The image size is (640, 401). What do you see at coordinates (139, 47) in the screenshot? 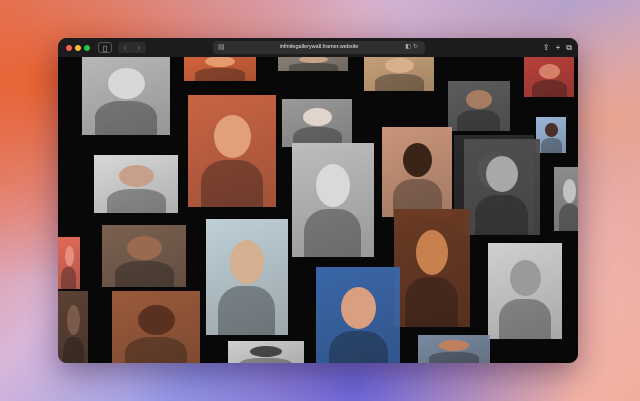
I see `chevron-right-icon: ›` at bounding box center [139, 47].